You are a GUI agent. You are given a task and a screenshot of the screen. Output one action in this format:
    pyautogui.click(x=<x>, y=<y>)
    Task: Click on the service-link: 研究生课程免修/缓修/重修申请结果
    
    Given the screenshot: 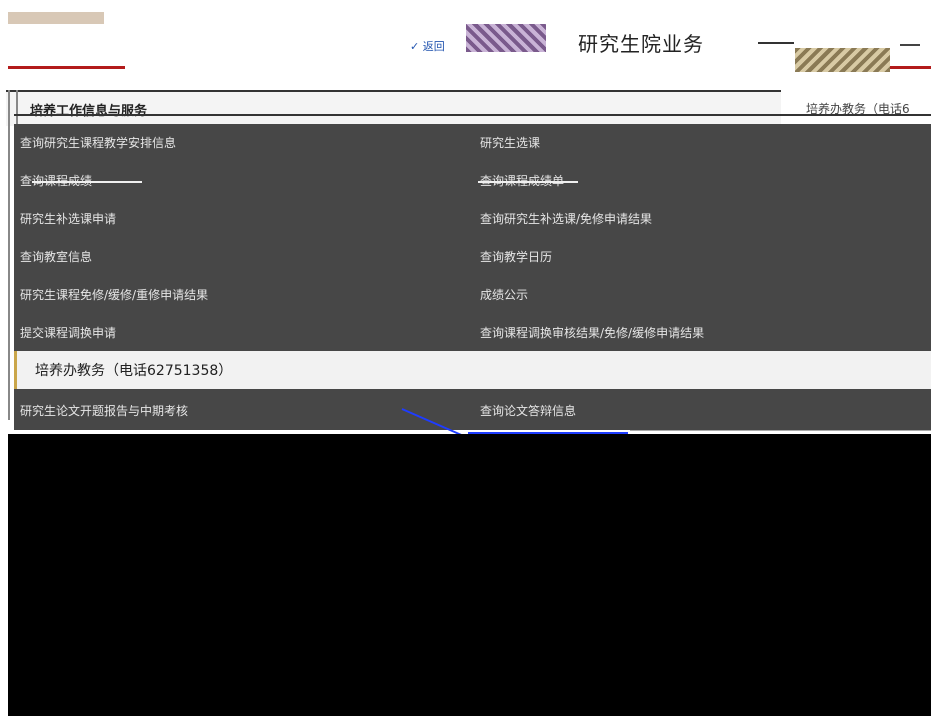 What is the action you would take?
    pyautogui.click(x=114, y=294)
    